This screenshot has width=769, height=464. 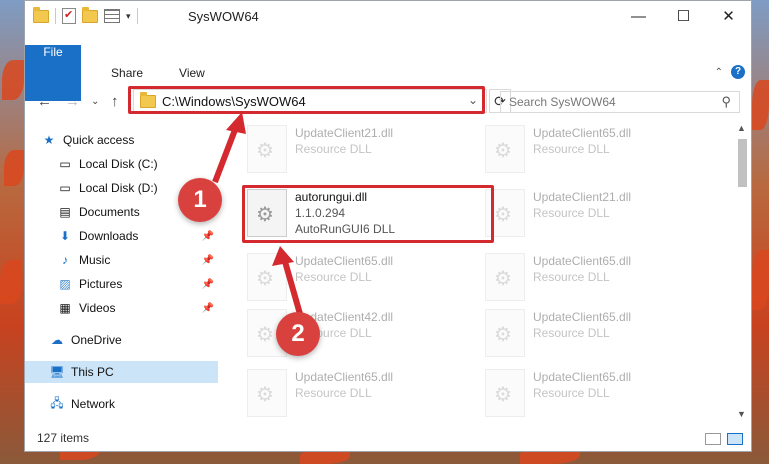 What do you see at coordinates (257, 213) in the screenshot?
I see `annotation-arrows` at bounding box center [257, 213].